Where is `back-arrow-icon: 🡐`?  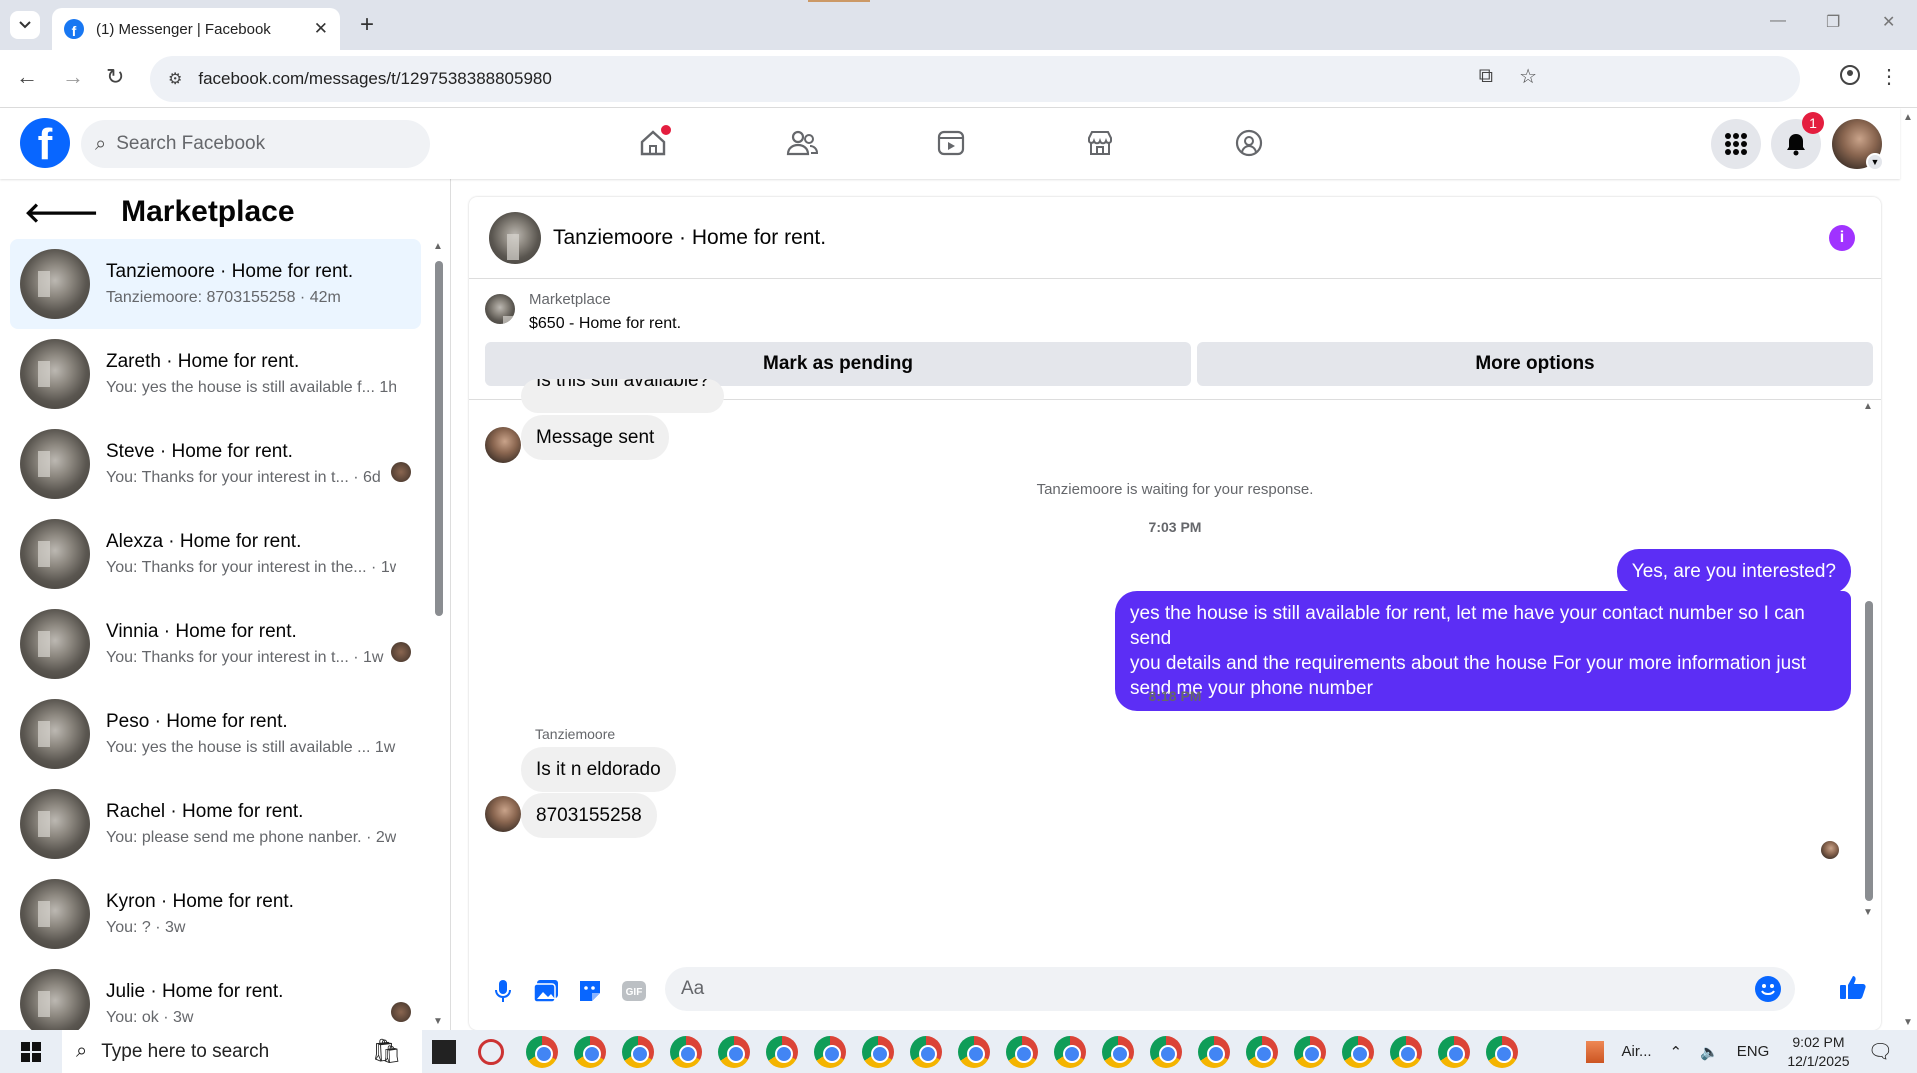
back-arrow-icon: 🡐 is located at coordinates (61, 212).